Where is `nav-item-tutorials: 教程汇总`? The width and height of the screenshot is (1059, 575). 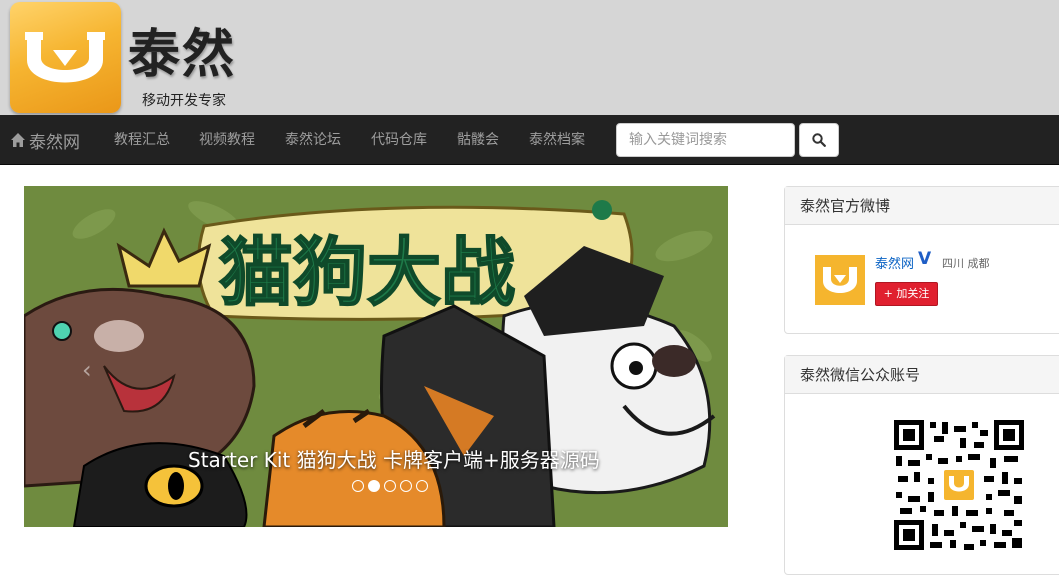 nav-item-tutorials: 教程汇总 is located at coordinates (142, 140).